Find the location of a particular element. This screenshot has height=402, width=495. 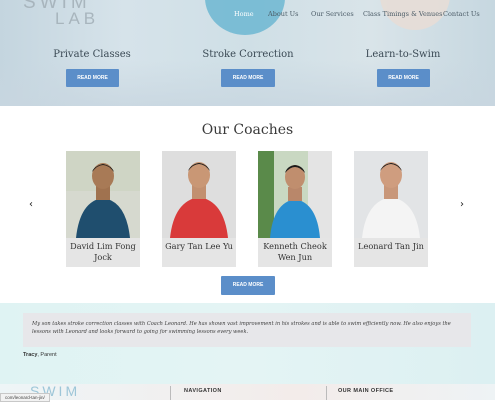

service-title-private-classes: Private Classes is located at coordinates (92, 54).